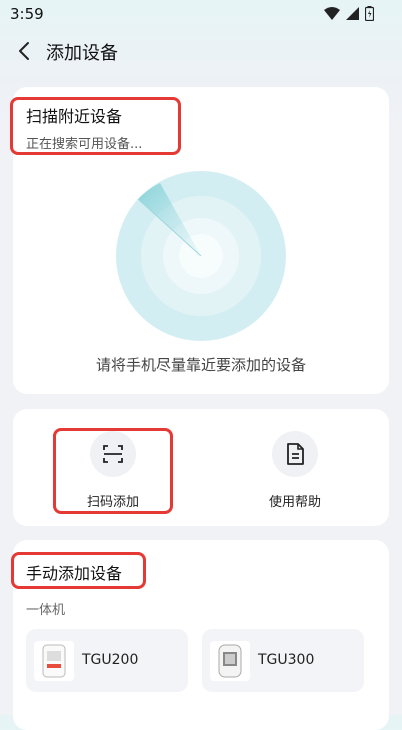 The width and height of the screenshot is (402, 730). I want to click on scan-add-label: 扫码添加, so click(112, 502).